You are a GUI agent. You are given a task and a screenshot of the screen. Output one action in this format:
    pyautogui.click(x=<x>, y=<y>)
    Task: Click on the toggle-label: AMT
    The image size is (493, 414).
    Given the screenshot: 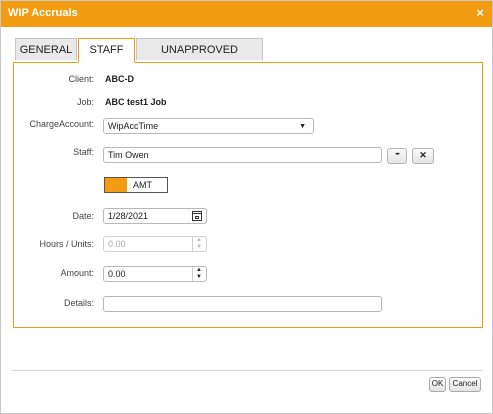 What is the action you would take?
    pyautogui.click(x=142, y=185)
    